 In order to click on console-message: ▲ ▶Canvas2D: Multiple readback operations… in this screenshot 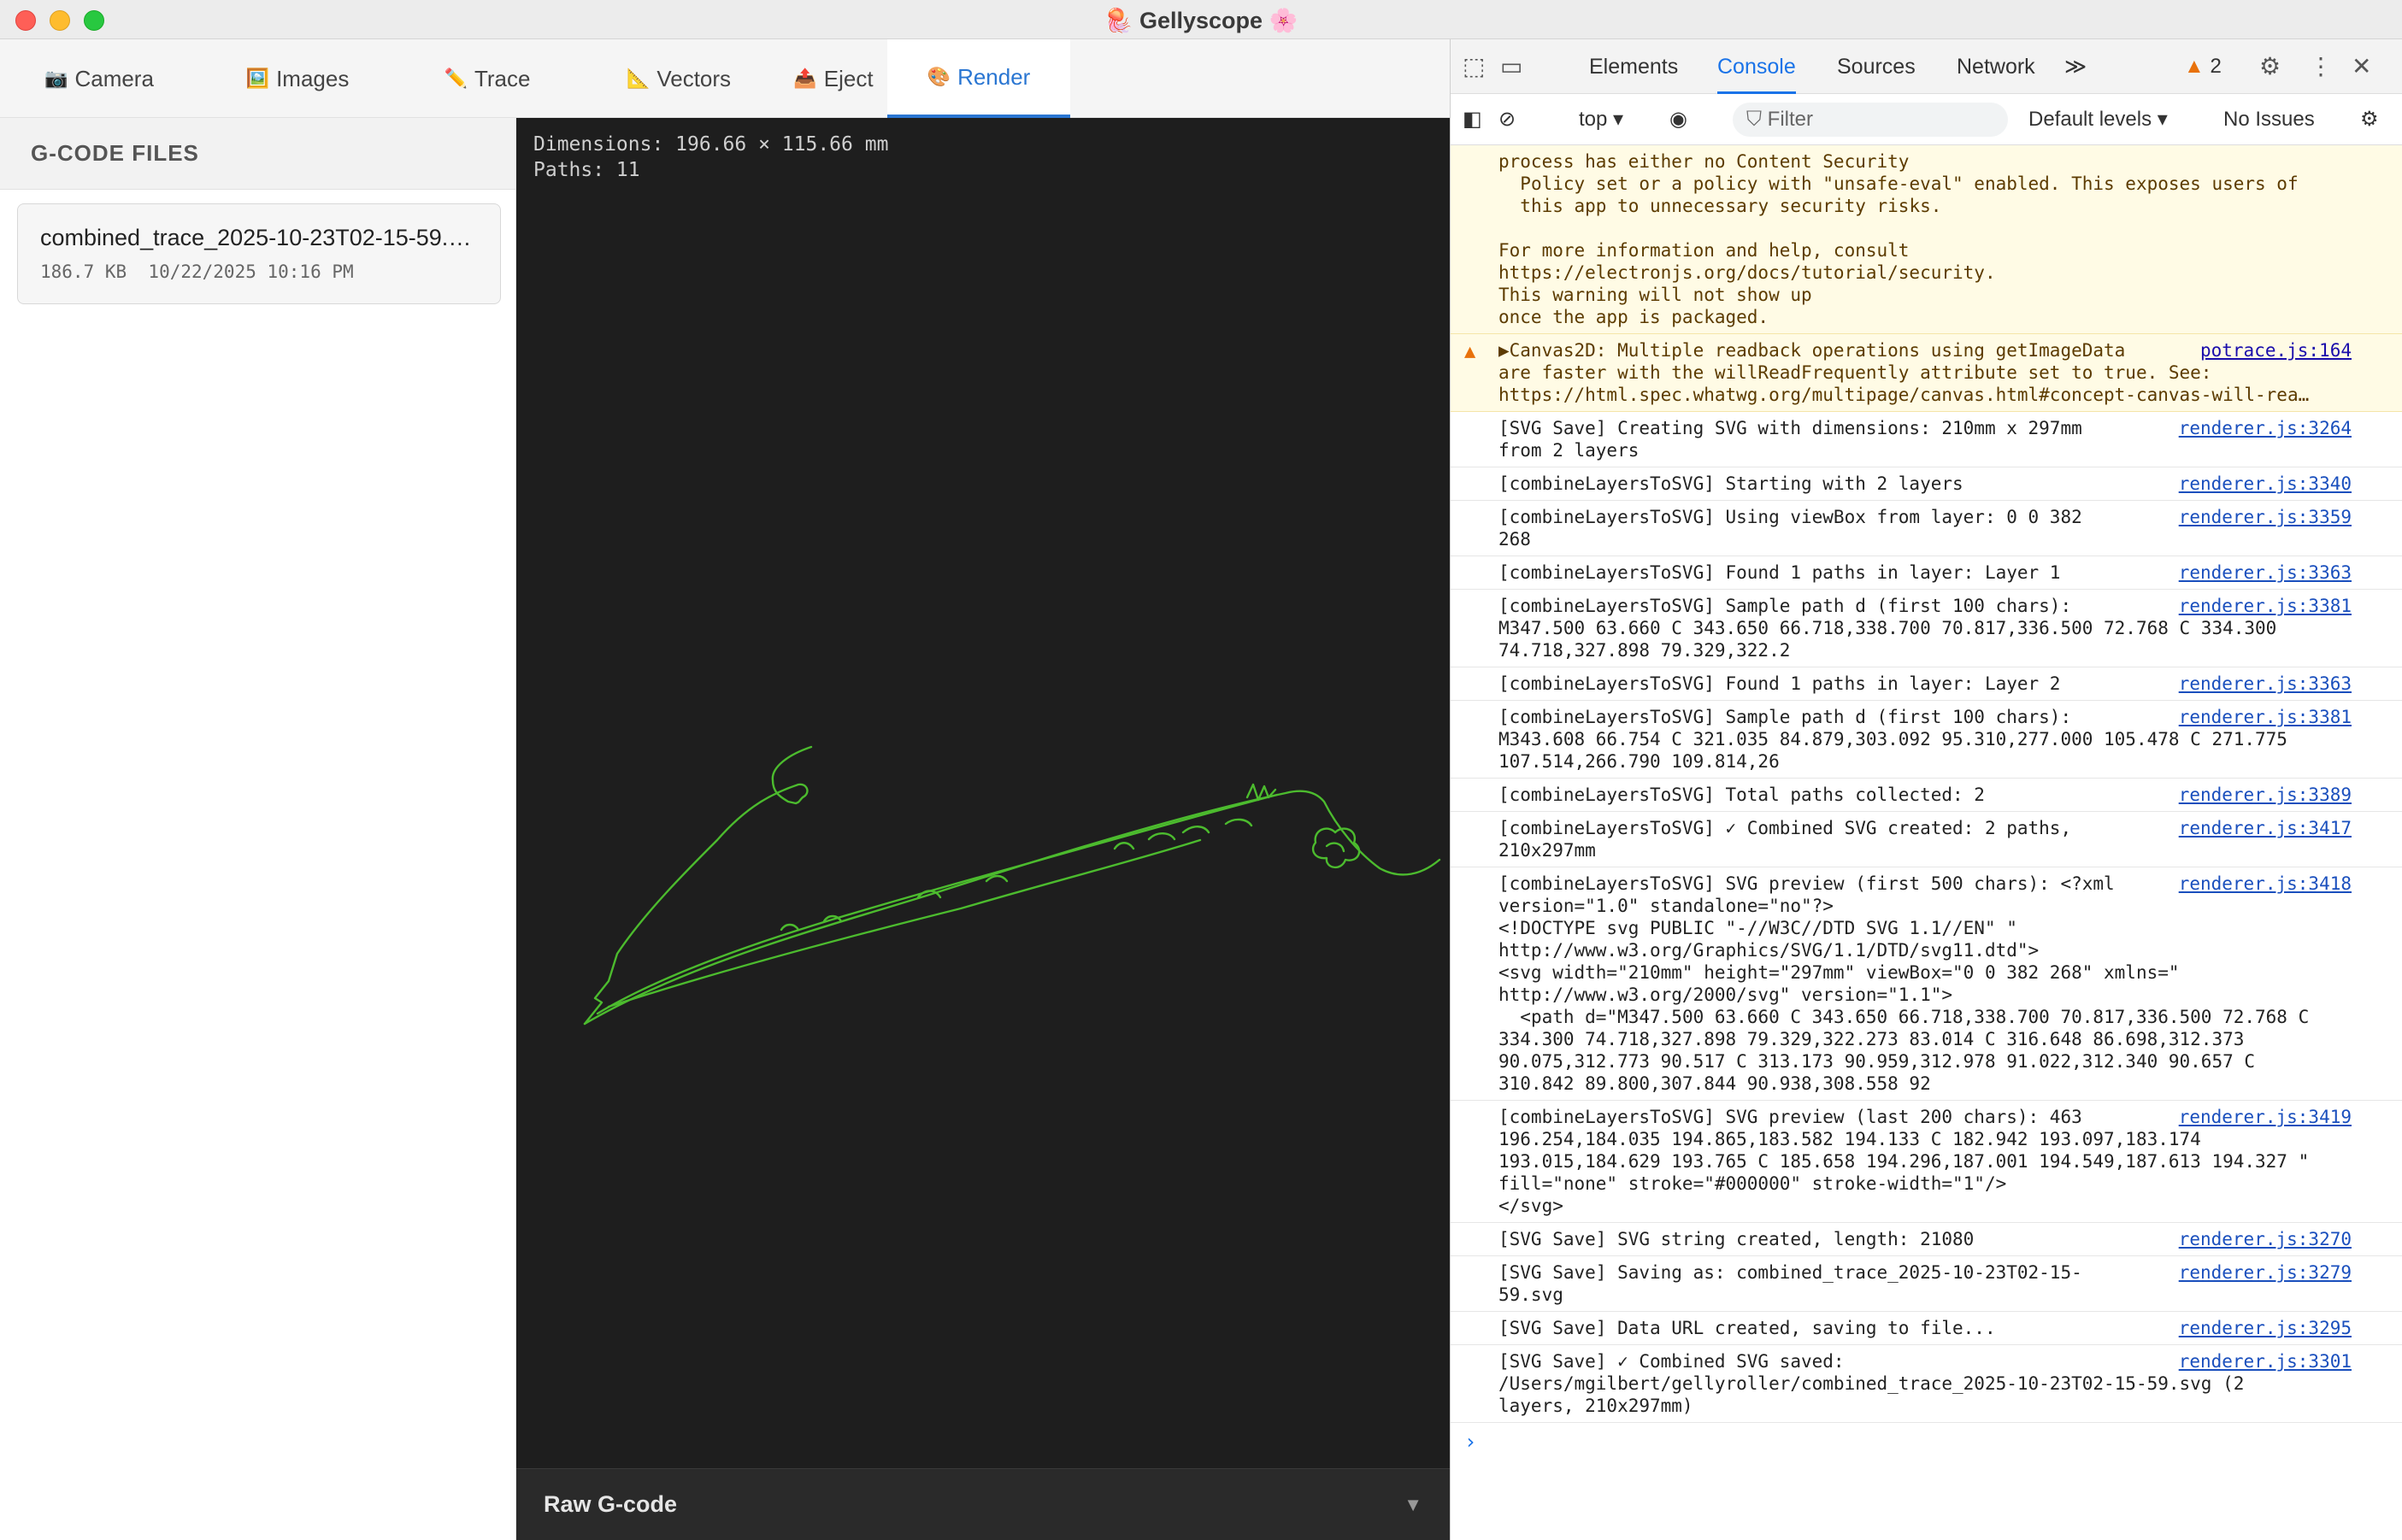, I will do `click(1926, 373)`.